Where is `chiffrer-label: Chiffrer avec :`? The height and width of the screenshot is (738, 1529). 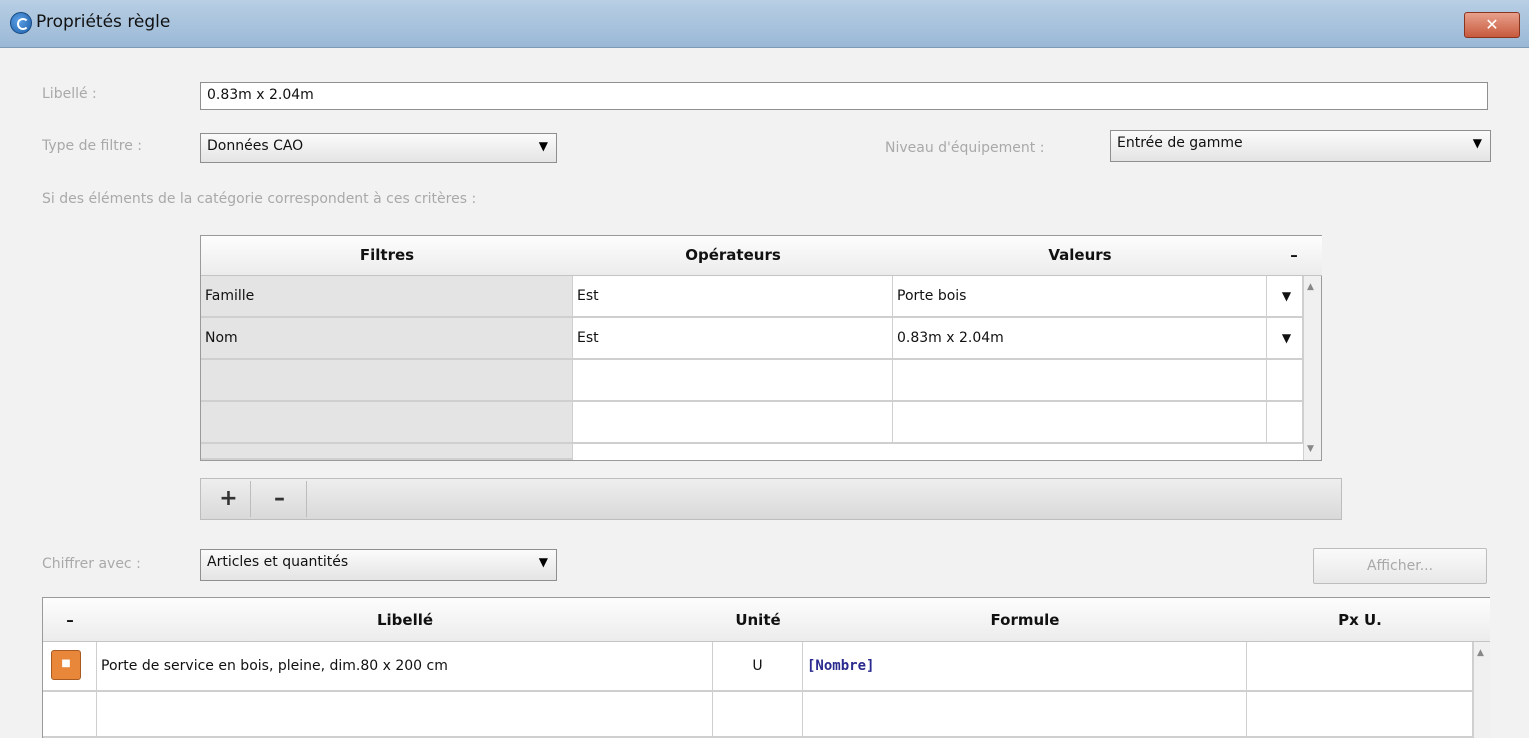 chiffrer-label: Chiffrer avec : is located at coordinates (91, 564).